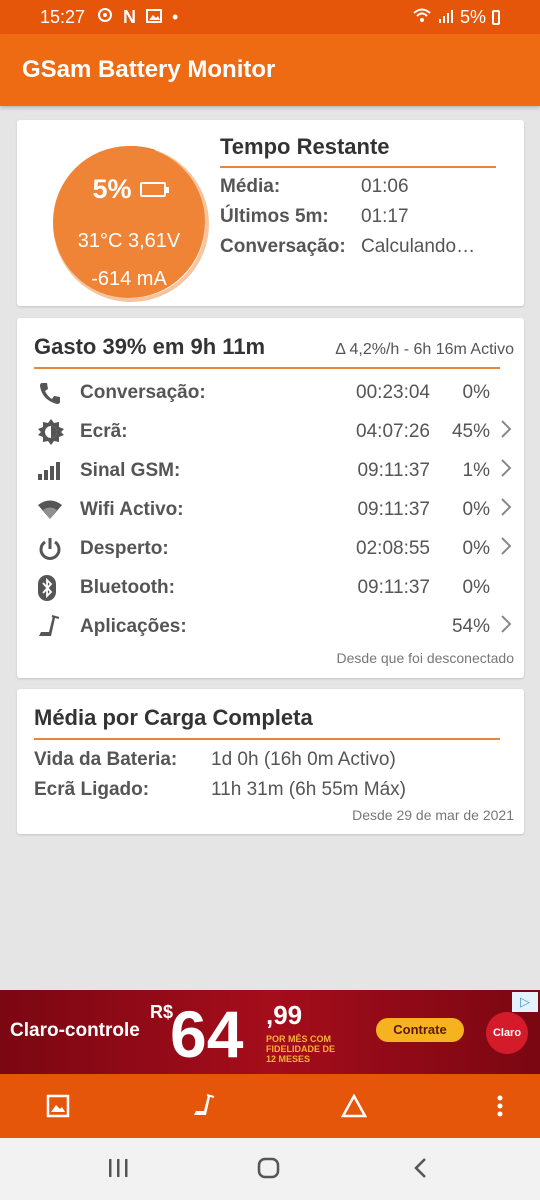 The height and width of the screenshot is (1200, 540). What do you see at coordinates (275, 549) in the screenshot?
I see `usage-row-awake: Desperto: 02:08:55 0%` at bounding box center [275, 549].